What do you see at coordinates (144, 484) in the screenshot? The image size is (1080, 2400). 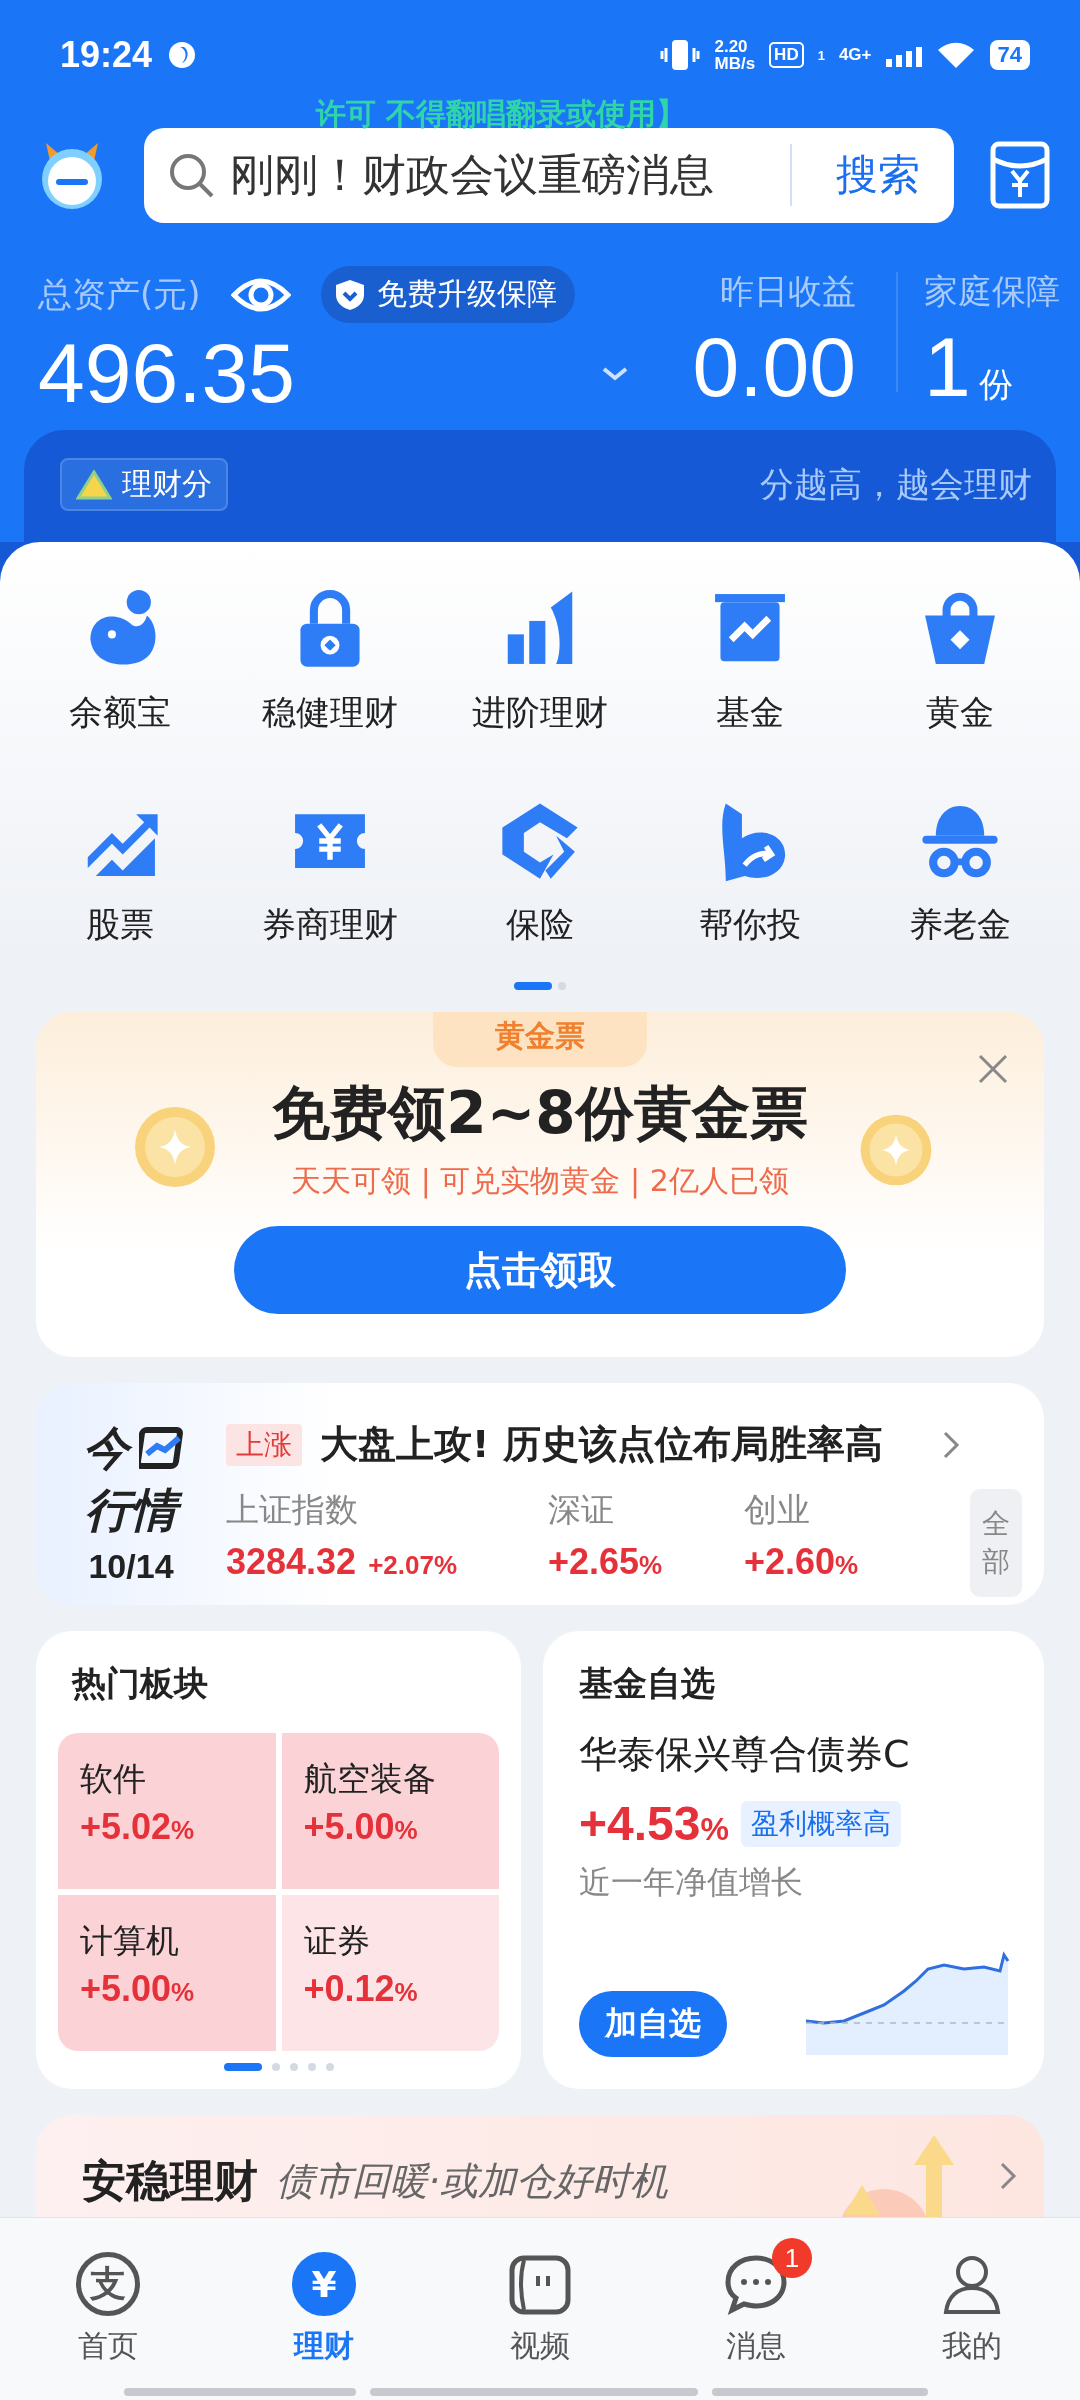 I see `score-badge: 理财分` at bounding box center [144, 484].